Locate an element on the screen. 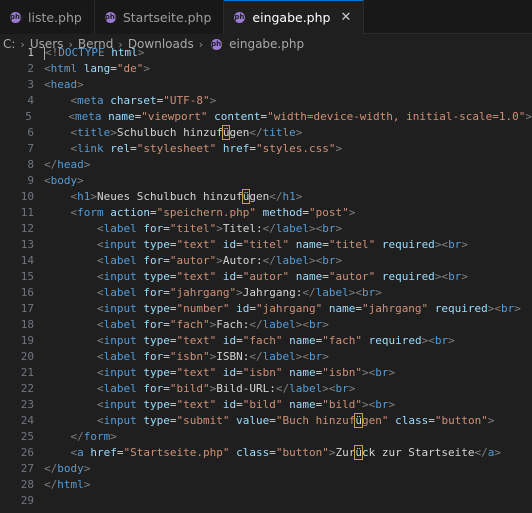 Image resolution: width=532 pixels, height=513 pixels. line-number: 12 is located at coordinates (27, 228).